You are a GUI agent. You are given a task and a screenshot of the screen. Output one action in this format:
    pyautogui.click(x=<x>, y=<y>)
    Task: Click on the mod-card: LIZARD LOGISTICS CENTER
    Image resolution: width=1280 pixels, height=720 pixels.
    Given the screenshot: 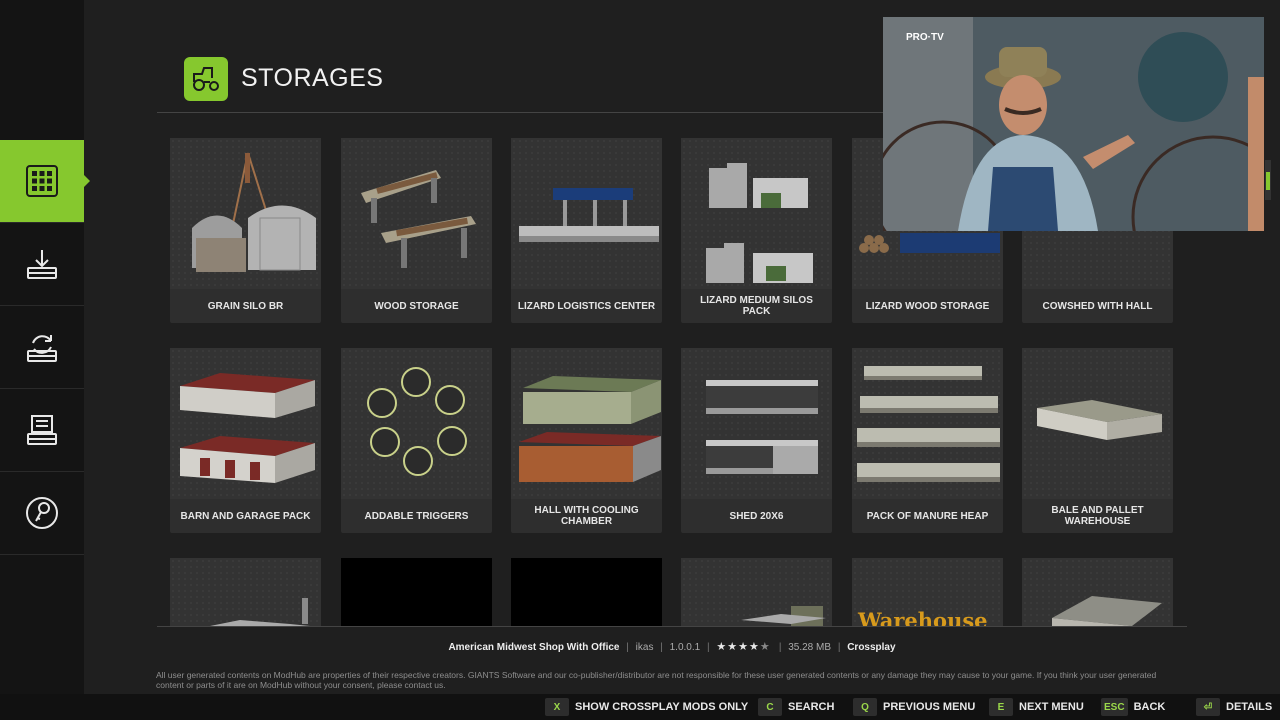 What is the action you would take?
    pyautogui.click(x=586, y=230)
    